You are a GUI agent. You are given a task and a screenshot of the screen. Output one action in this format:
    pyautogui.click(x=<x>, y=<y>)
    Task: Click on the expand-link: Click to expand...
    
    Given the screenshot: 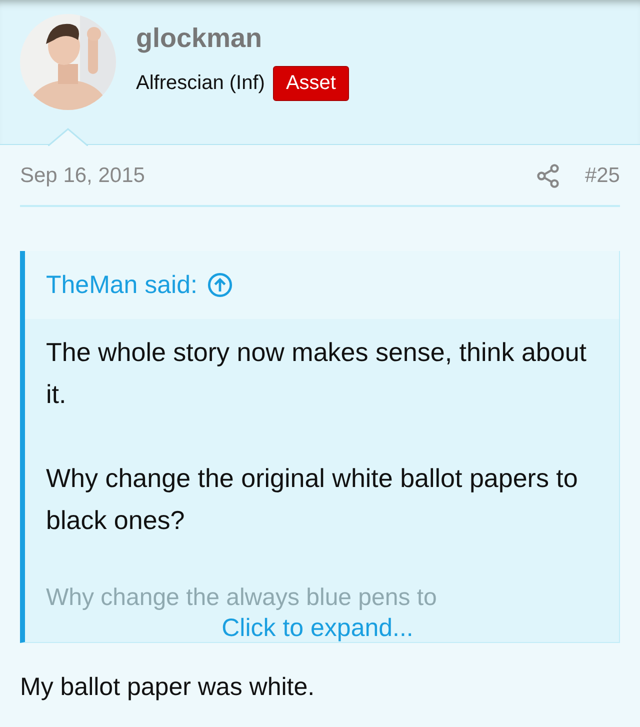 What is the action you would take?
    pyautogui.click(x=318, y=628)
    